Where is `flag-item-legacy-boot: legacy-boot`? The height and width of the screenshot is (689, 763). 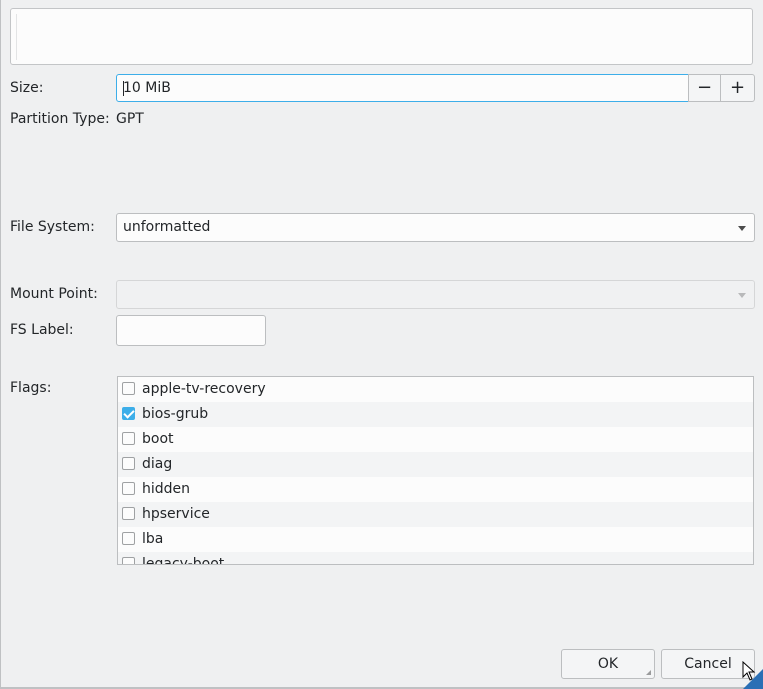 flag-item-legacy-boot: legacy-boot is located at coordinates (435, 558).